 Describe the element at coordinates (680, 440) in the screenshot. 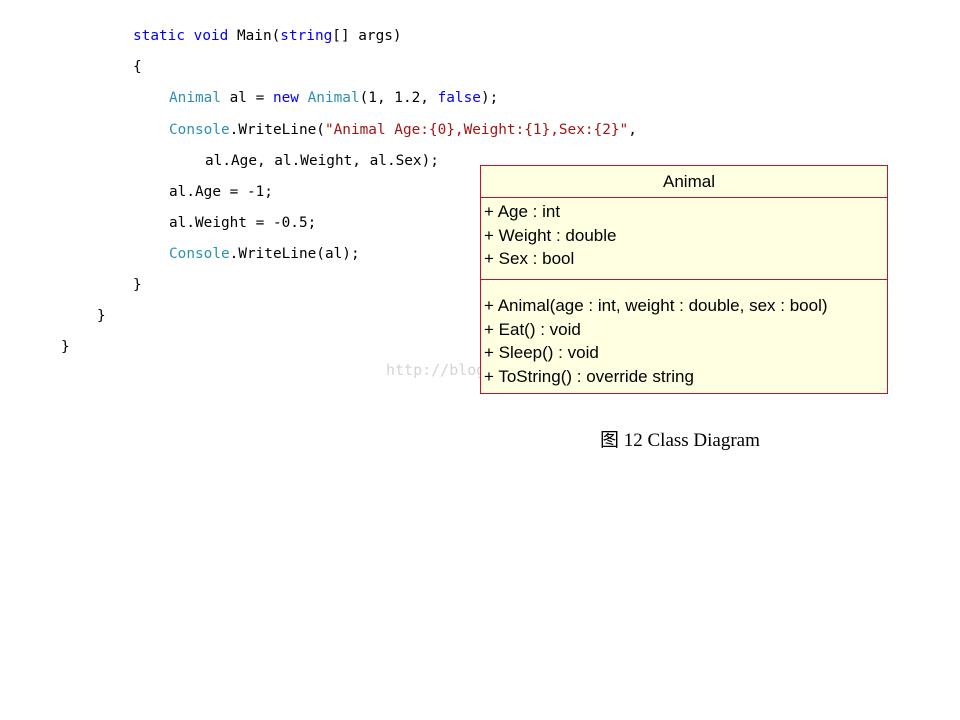

I see `figure-caption: 图 12 Class Diagram` at that location.